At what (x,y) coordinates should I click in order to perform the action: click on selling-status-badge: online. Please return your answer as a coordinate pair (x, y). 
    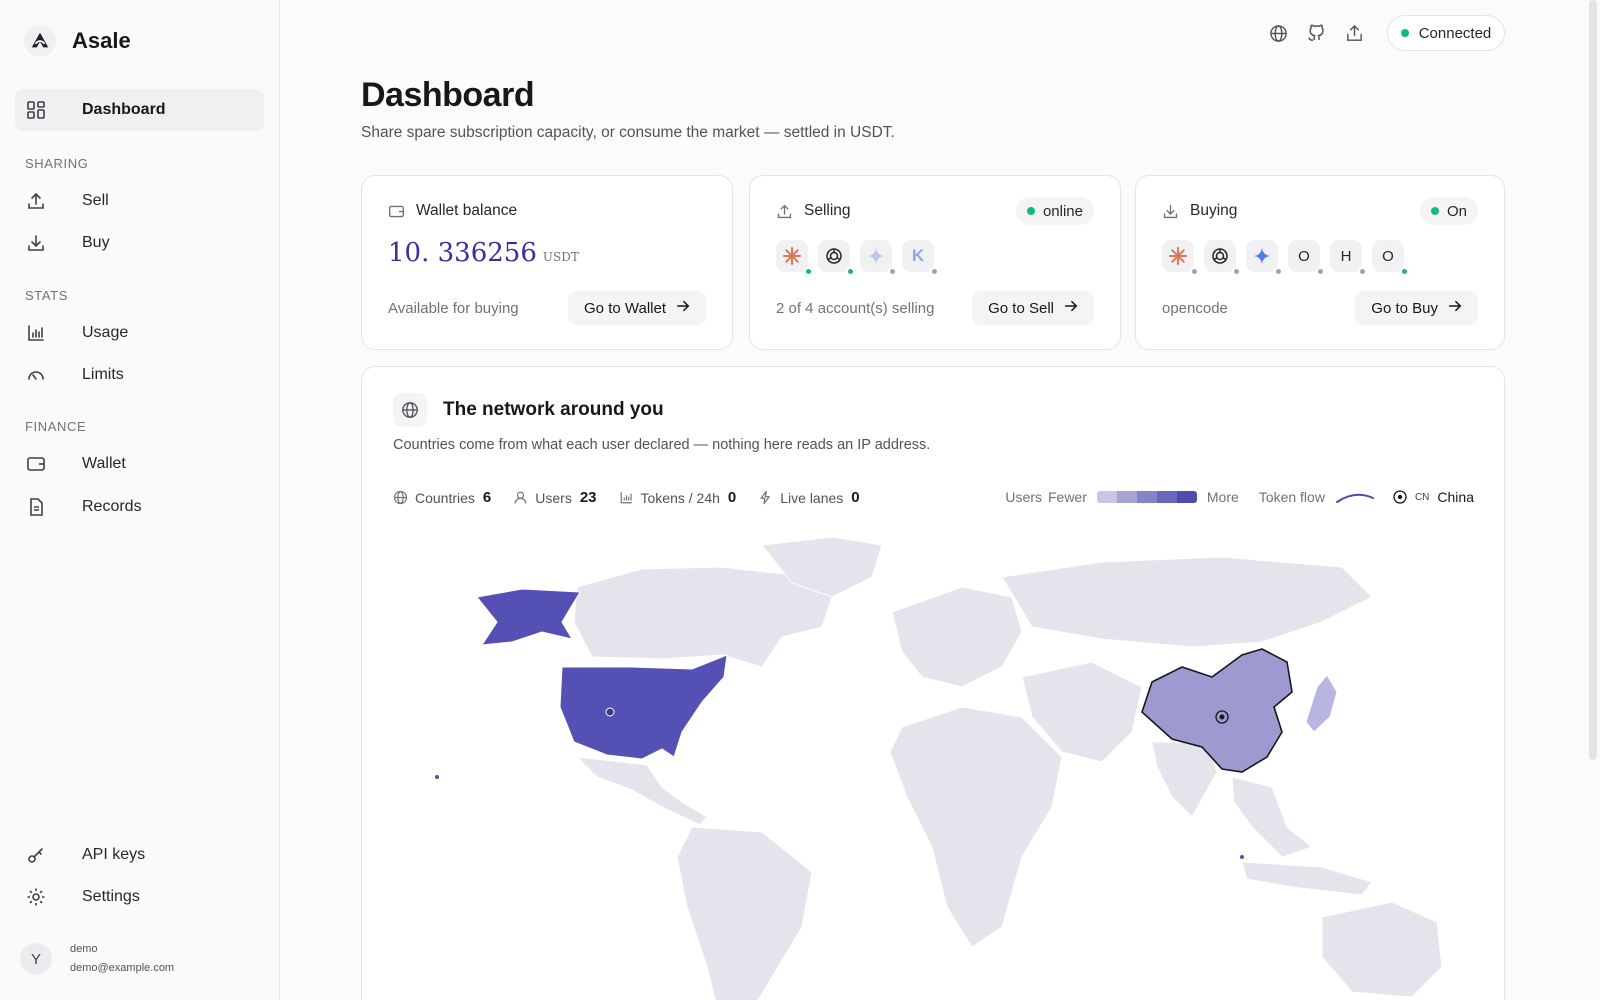
    Looking at the image, I should click on (1054, 211).